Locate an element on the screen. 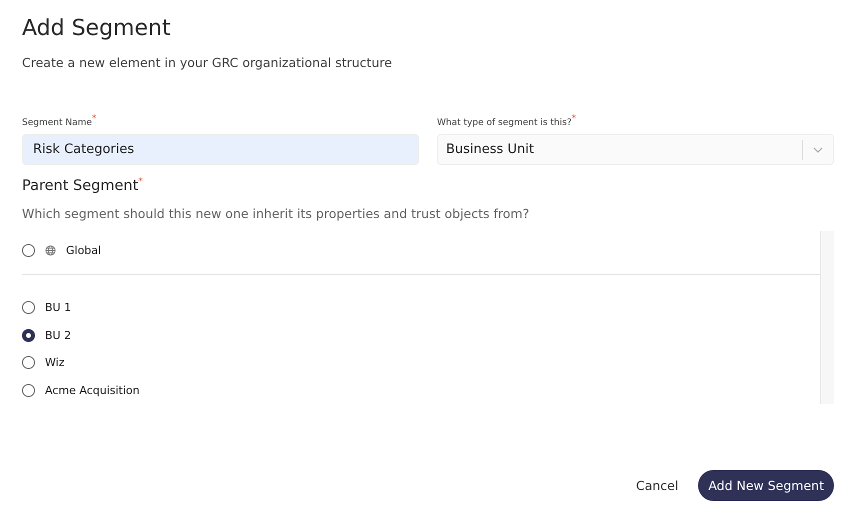 Image resolution: width=850 pixels, height=520 pixels. dialog-subtitle: Create a new element in your GRC organizational structure is located at coordinates (207, 62).